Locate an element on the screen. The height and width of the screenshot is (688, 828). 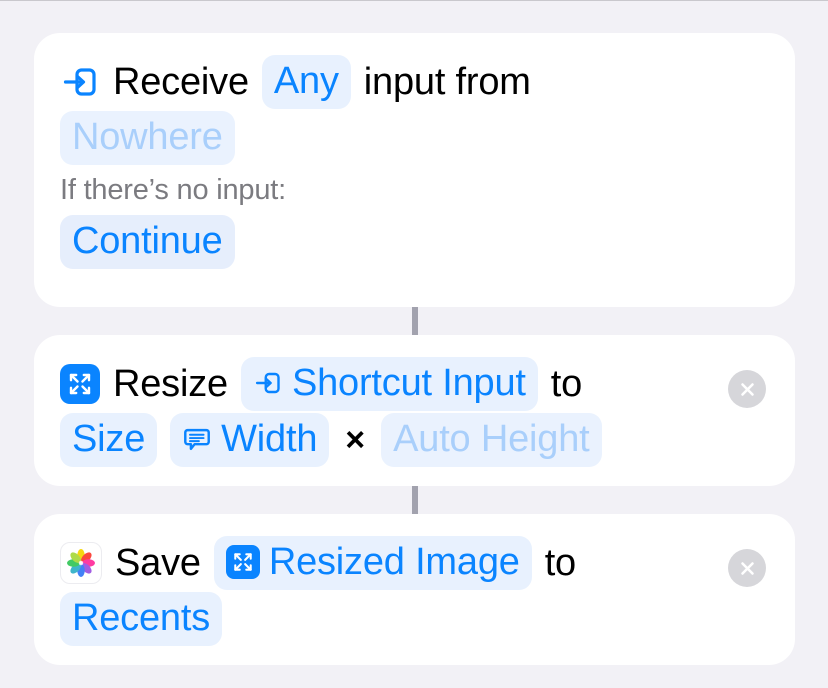
save-line-2: Recents is located at coordinates (414, 619).